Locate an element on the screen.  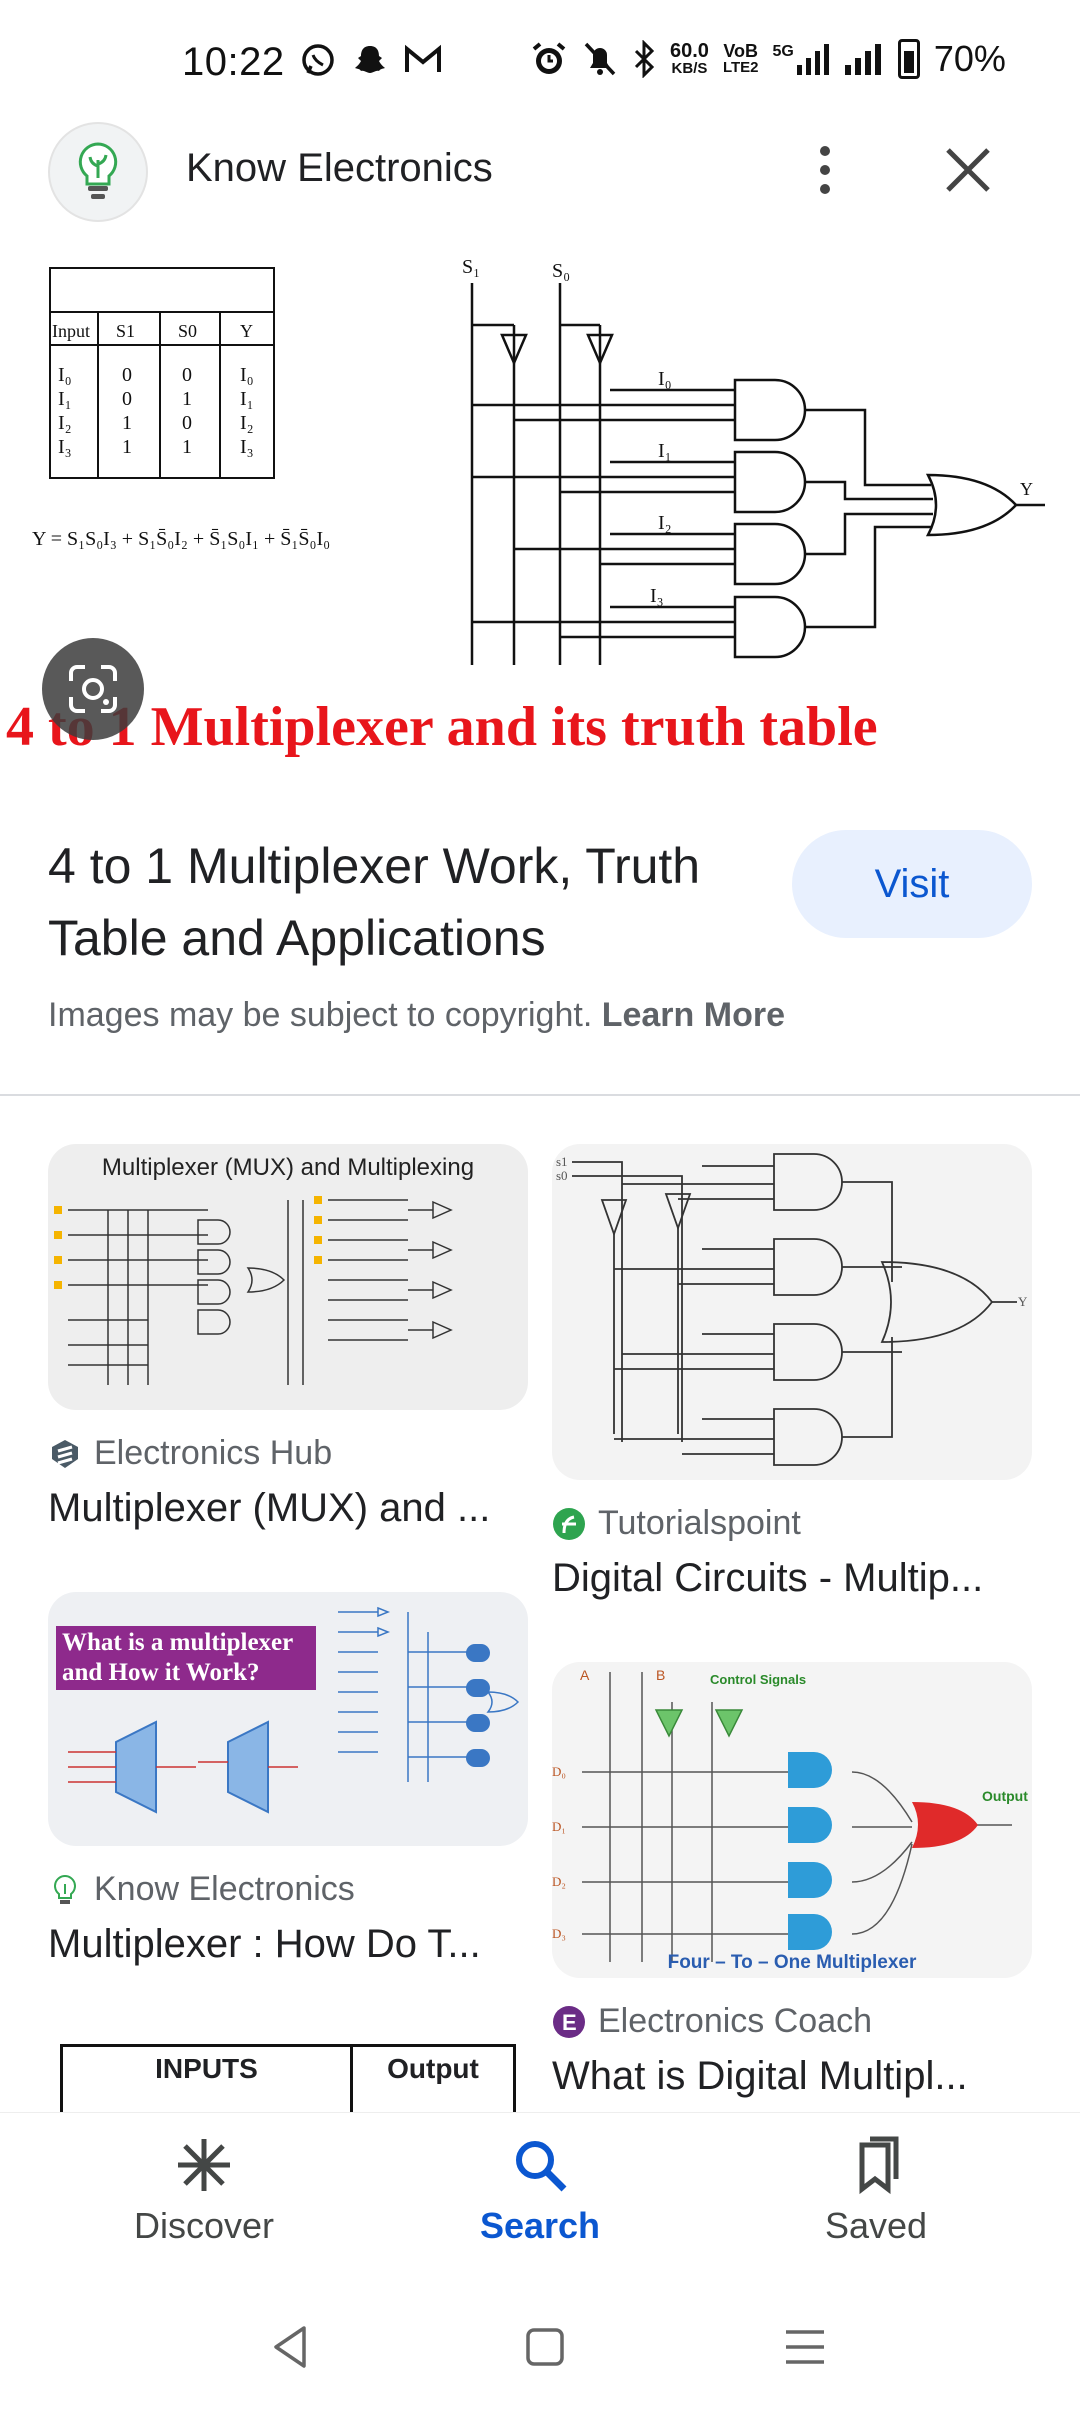
svg-text: s1 is located at coordinates (562, 1161).